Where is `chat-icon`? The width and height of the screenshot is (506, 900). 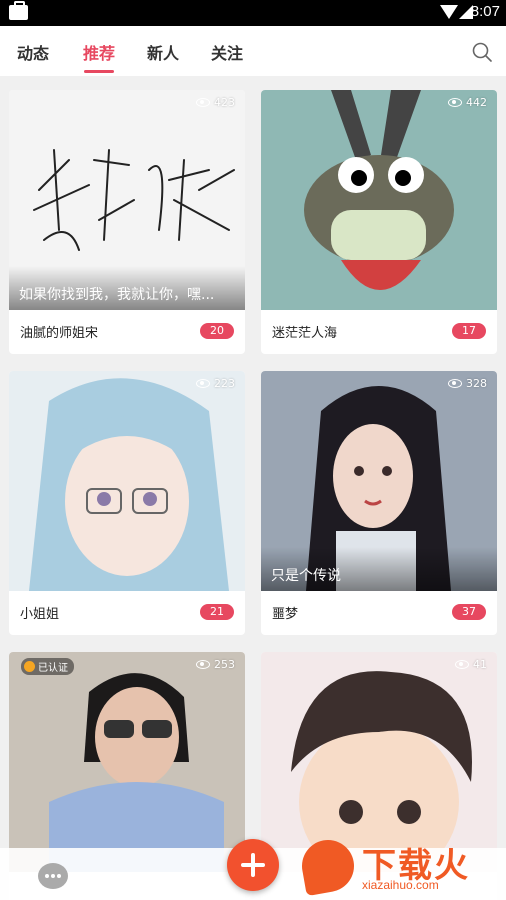 chat-icon is located at coordinates (53, 876).